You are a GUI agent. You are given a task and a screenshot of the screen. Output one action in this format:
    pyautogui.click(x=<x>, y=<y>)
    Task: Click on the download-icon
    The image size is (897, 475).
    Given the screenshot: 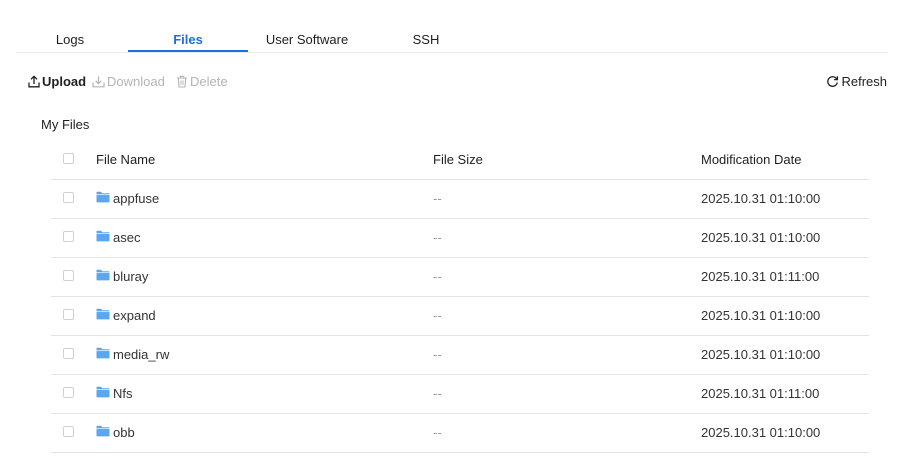 What is the action you would take?
    pyautogui.click(x=98, y=82)
    